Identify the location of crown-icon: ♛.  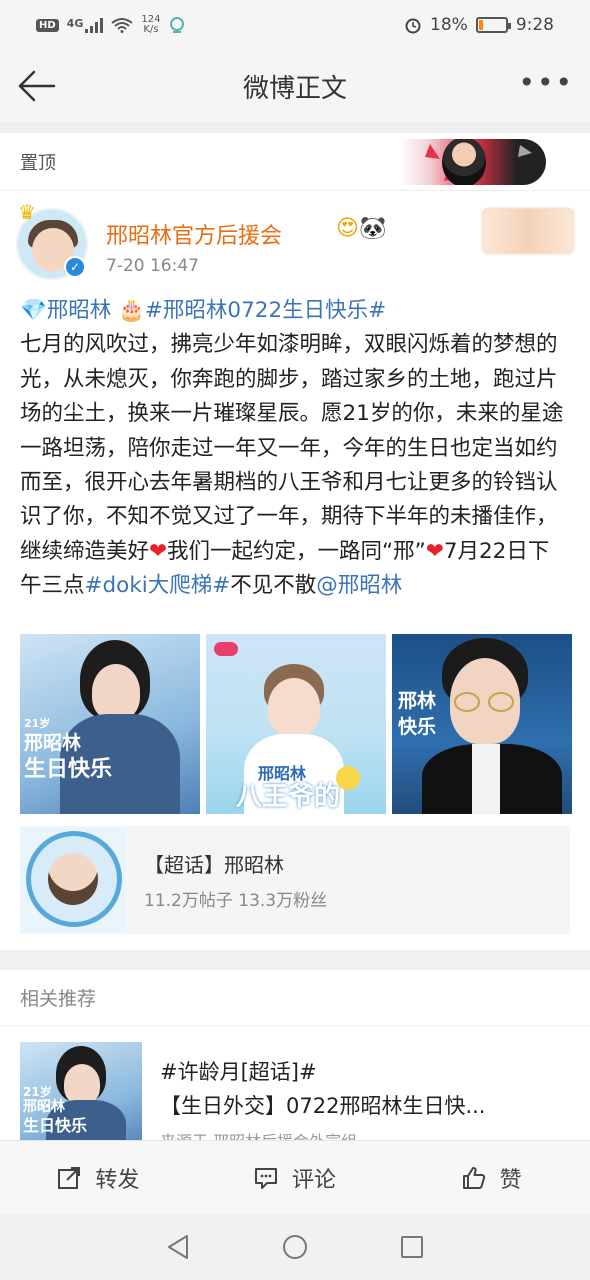
(27, 212).